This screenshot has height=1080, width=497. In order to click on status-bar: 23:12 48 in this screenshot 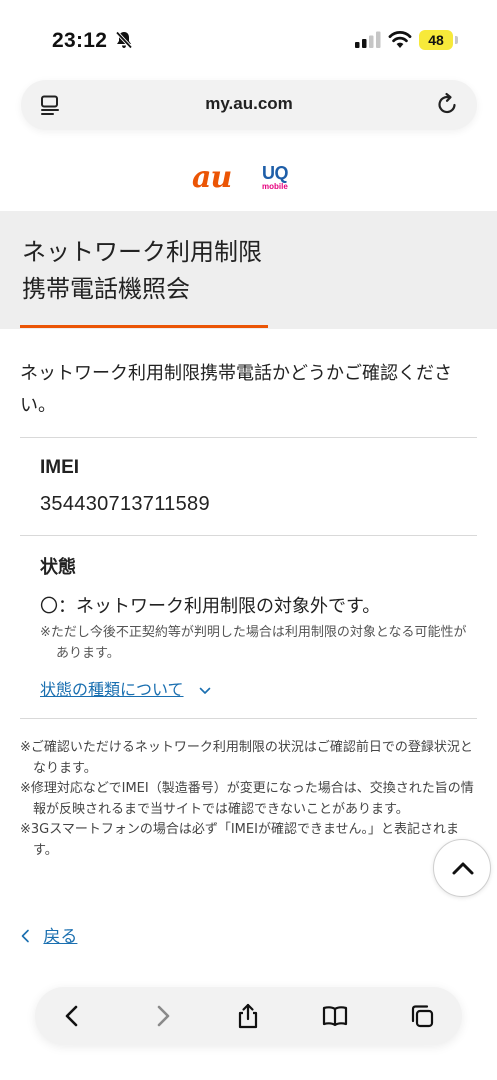, I will do `click(248, 39)`.